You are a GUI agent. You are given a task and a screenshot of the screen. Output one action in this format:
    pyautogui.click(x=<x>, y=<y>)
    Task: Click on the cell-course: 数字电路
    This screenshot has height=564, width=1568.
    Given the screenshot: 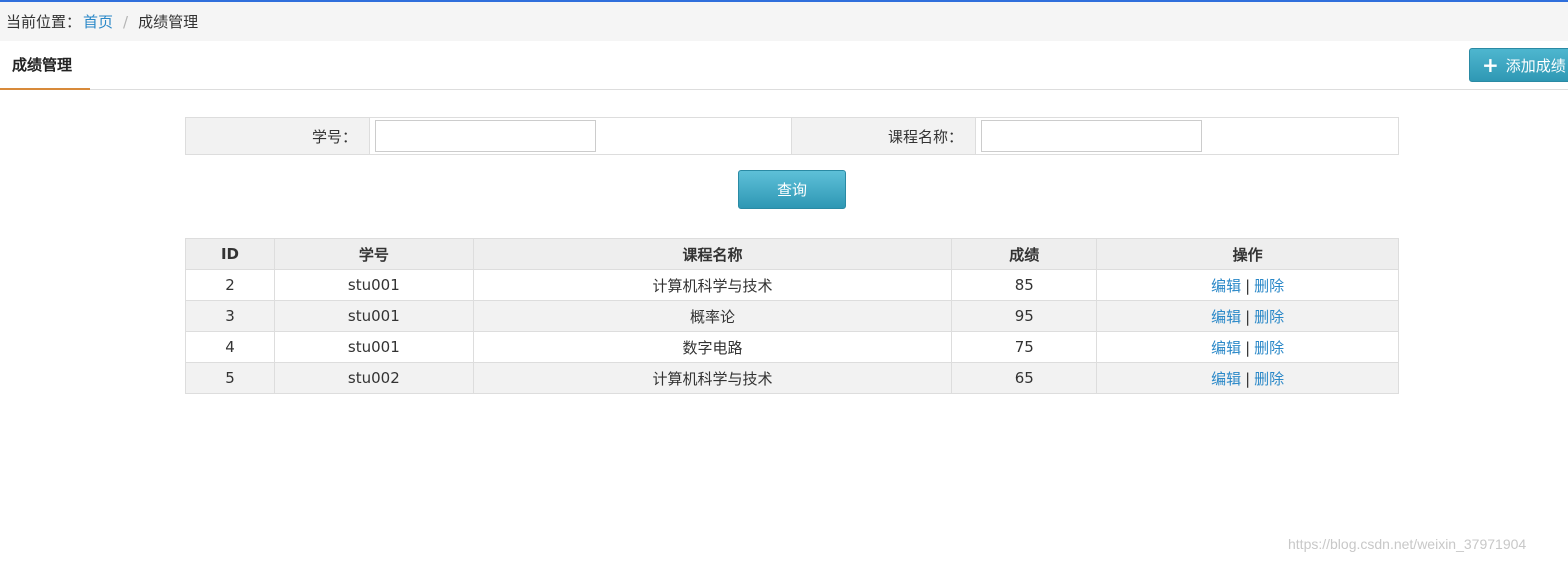 What is the action you would take?
    pyautogui.click(x=712, y=347)
    